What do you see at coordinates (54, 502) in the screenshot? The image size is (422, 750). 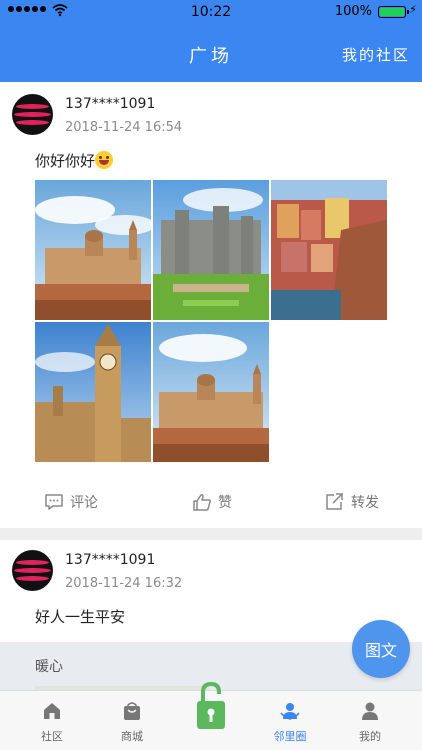 I see `comment-icon` at bounding box center [54, 502].